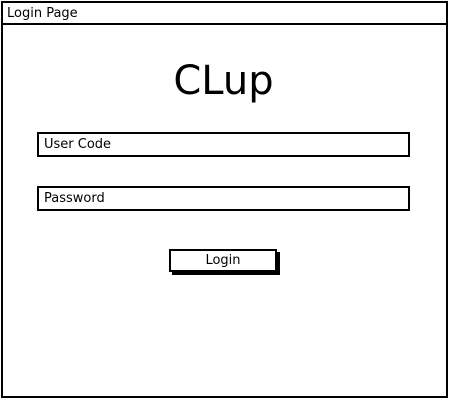 This screenshot has width=450, height=400. What do you see at coordinates (223, 198) in the screenshot?
I see `password-input` at bounding box center [223, 198].